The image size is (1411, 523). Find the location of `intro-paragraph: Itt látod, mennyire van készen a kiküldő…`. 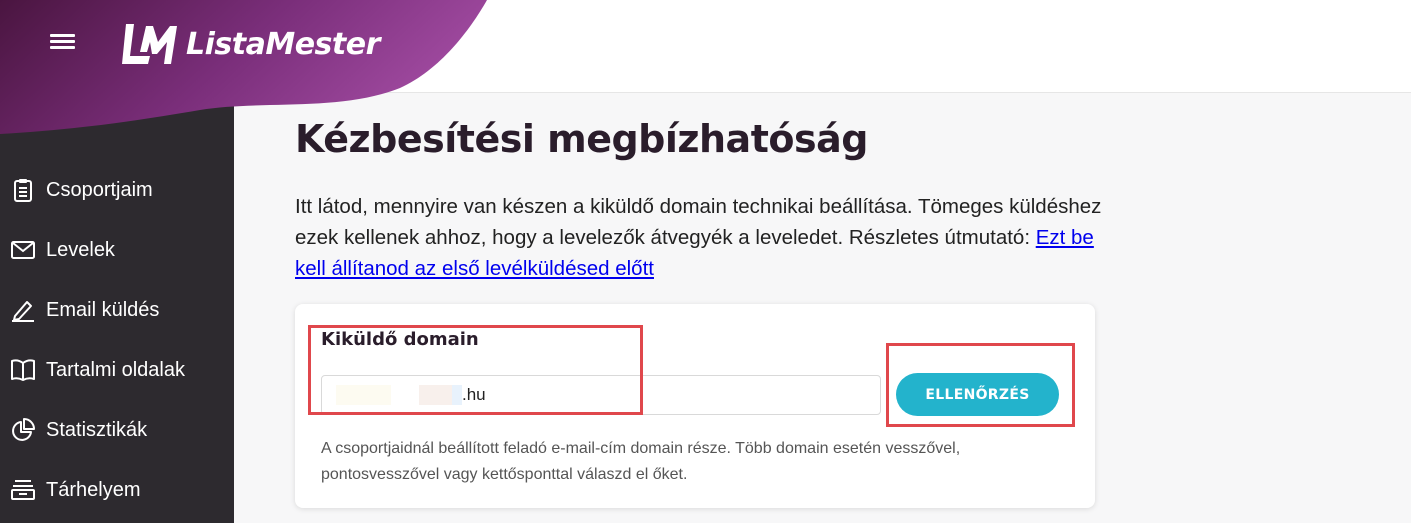

intro-paragraph: Itt látod, mennyire van készen a kiküldő… is located at coordinates (705, 237).